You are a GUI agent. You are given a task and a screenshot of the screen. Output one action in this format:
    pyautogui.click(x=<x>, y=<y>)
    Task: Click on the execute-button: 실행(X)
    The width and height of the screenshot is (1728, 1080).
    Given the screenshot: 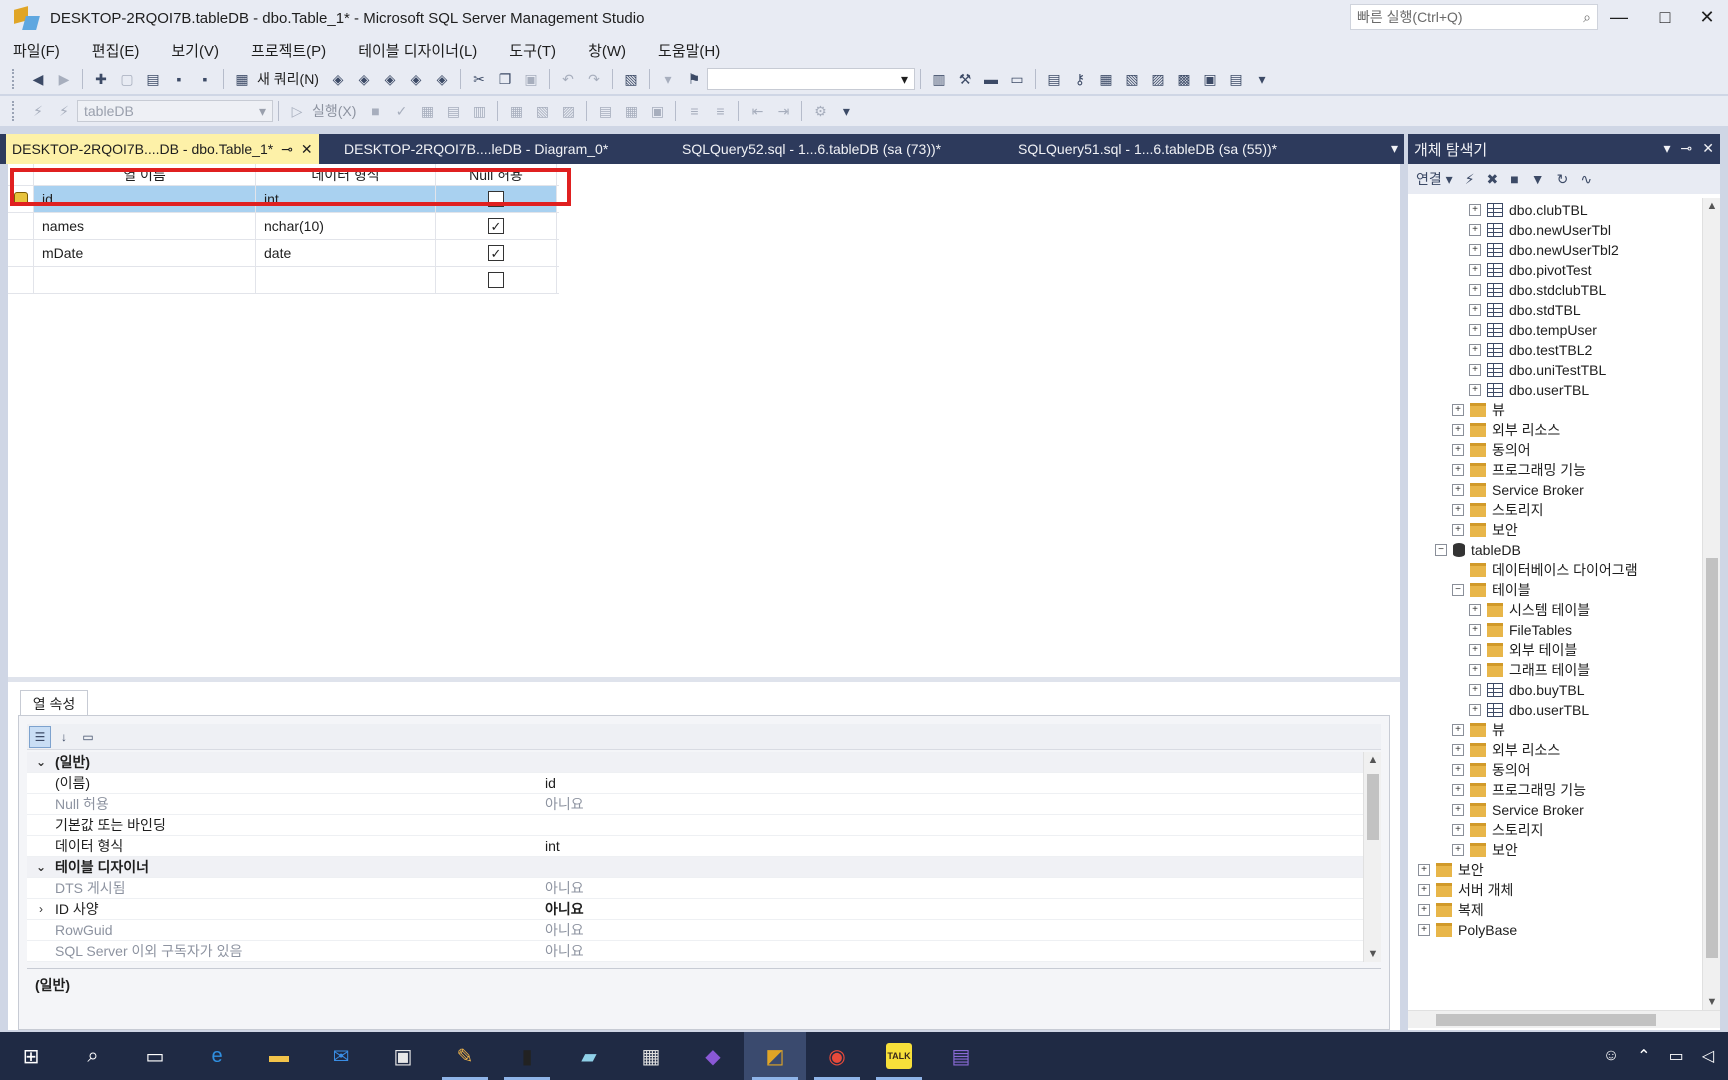 What is the action you would take?
    pyautogui.click(x=334, y=111)
    